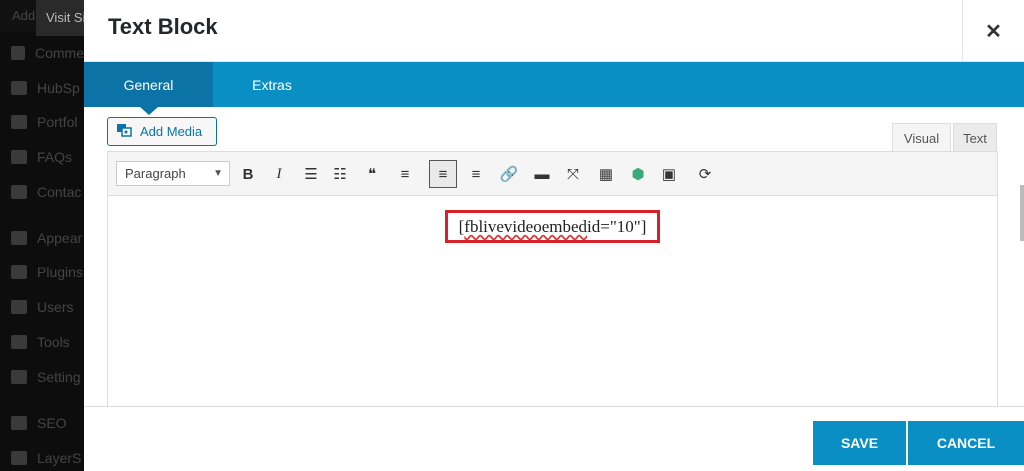 This screenshot has height=471, width=1024. What do you see at coordinates (218, 173) in the screenshot?
I see `chevron-down-icon: ▼` at bounding box center [218, 173].